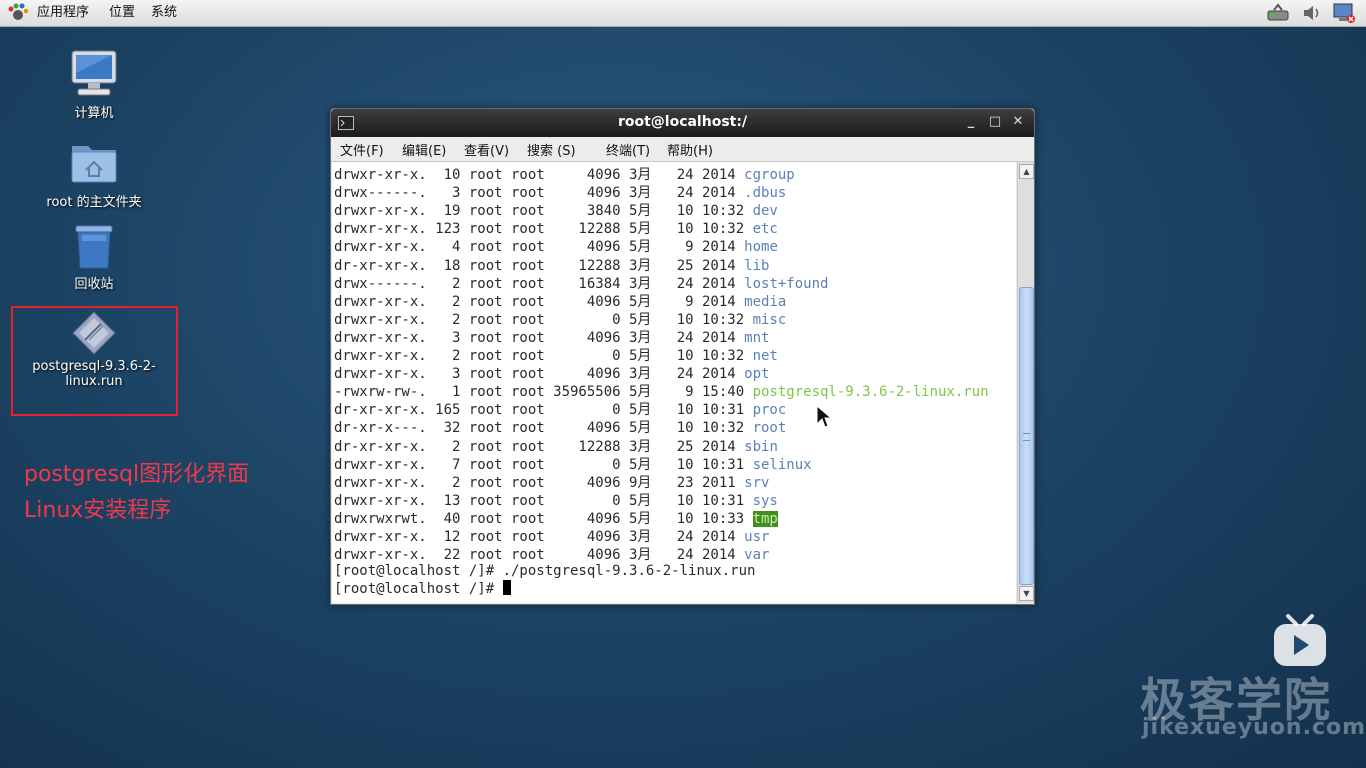  Describe the element at coordinates (539, 555) in the screenshot. I see `ls-row-meta: drwxr-xr-x. 22 root root 4096 3月 24 2014` at that location.